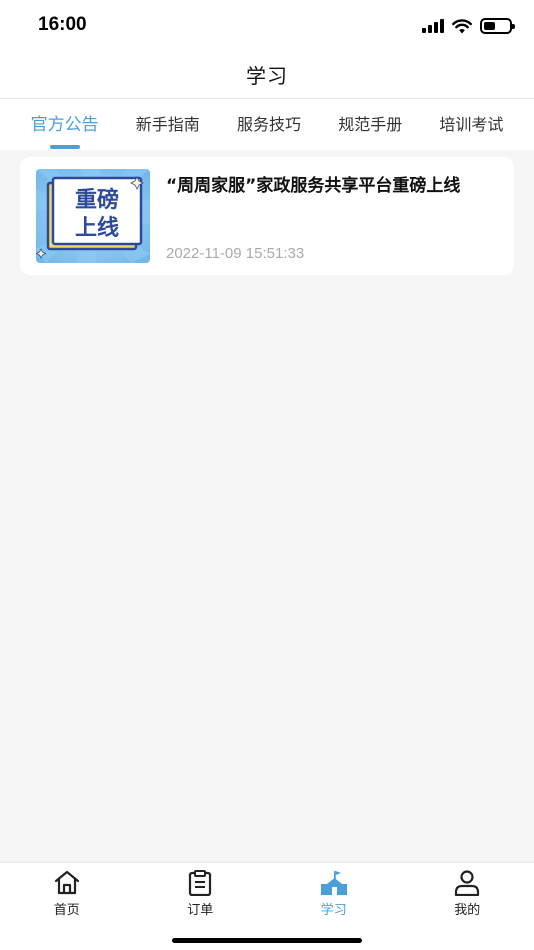  I want to click on status-bar: 16:00, so click(267, 25).